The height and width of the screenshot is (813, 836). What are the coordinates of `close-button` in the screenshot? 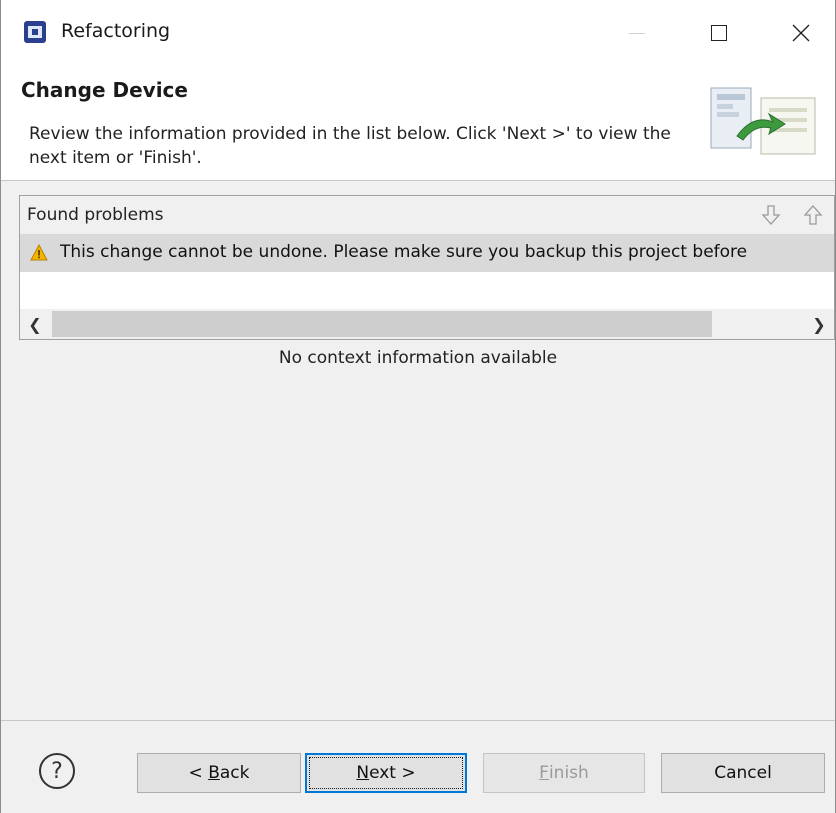 It's located at (801, 33).